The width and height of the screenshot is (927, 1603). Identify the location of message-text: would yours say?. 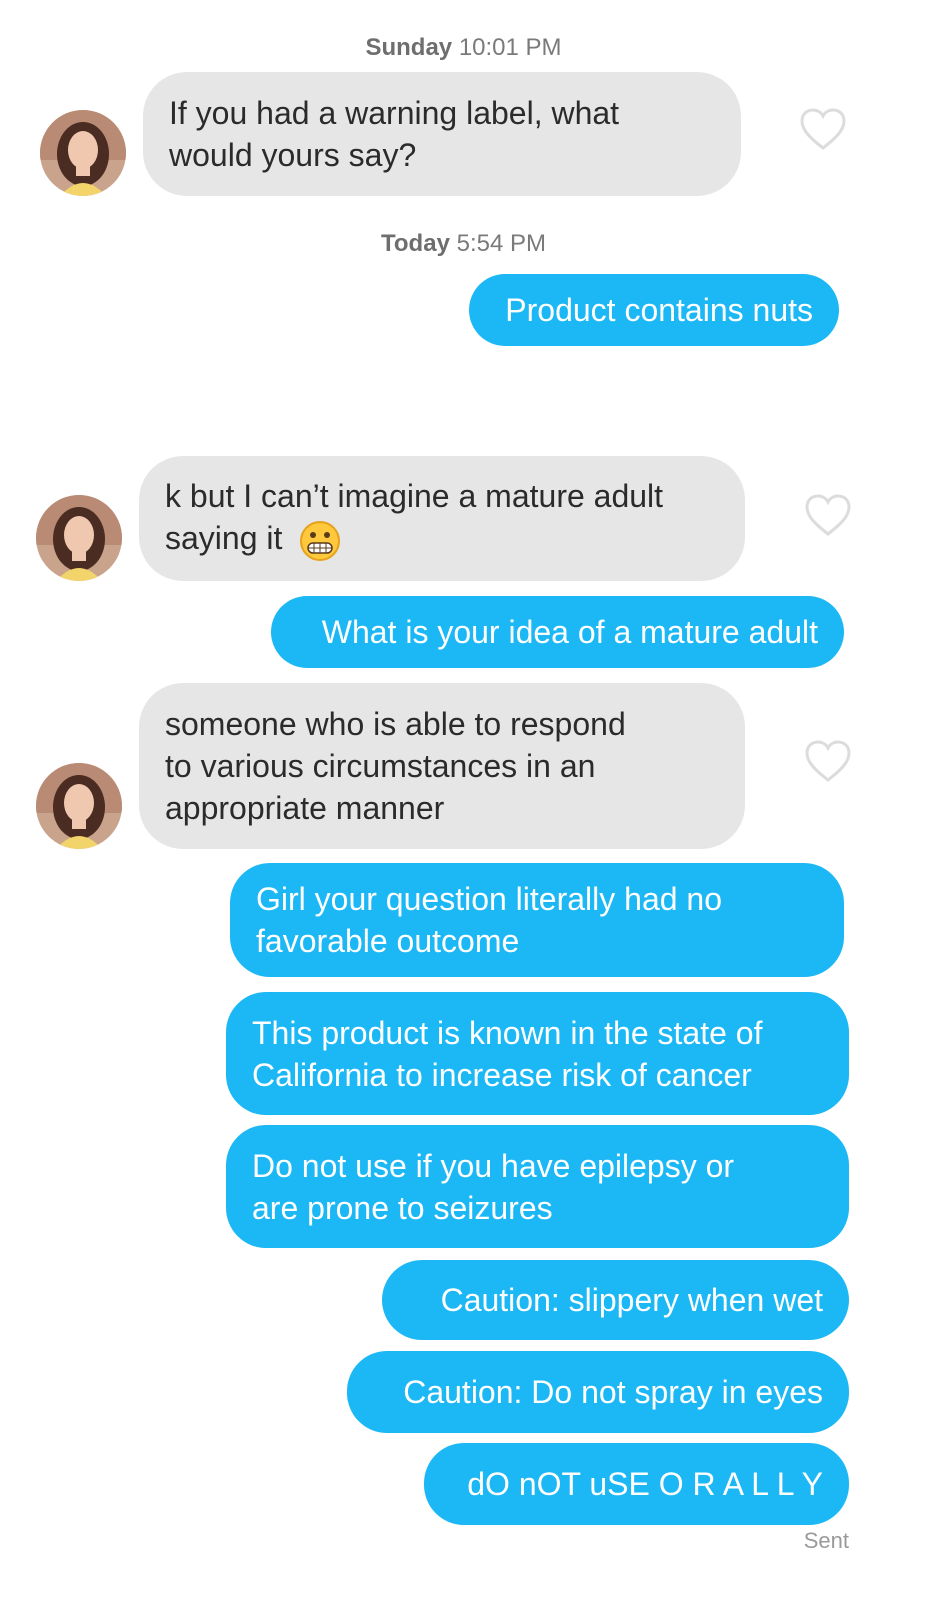
(293, 155).